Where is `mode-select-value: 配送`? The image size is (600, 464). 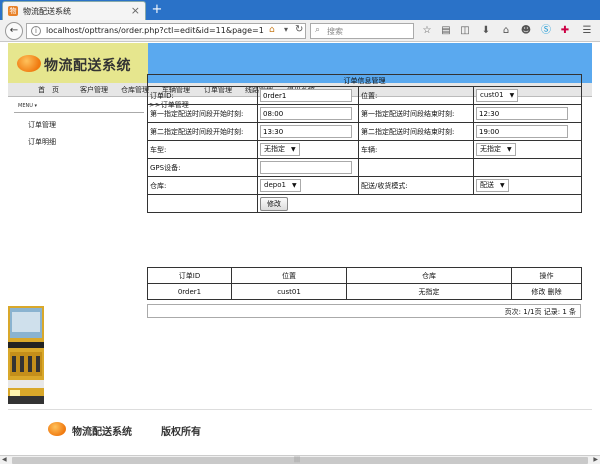
mode-select-value: 配送 is located at coordinates (487, 185).